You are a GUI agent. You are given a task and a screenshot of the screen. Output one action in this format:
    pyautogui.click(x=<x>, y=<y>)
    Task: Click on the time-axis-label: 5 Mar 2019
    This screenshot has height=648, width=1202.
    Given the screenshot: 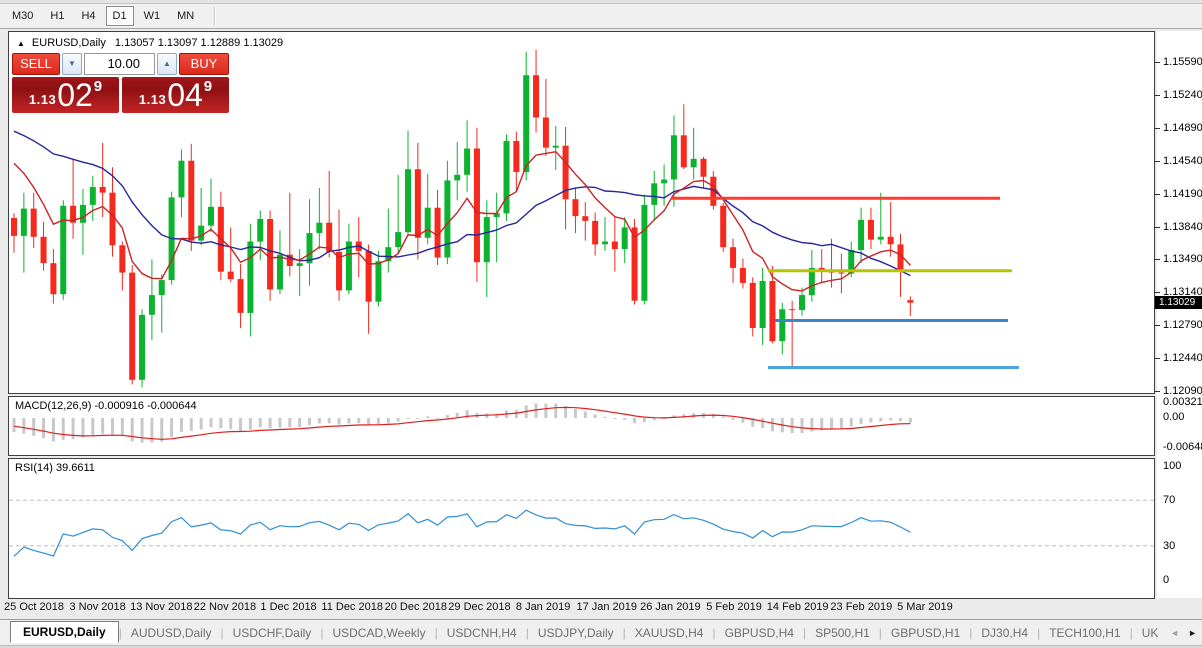 What is the action you would take?
    pyautogui.click(x=925, y=607)
    